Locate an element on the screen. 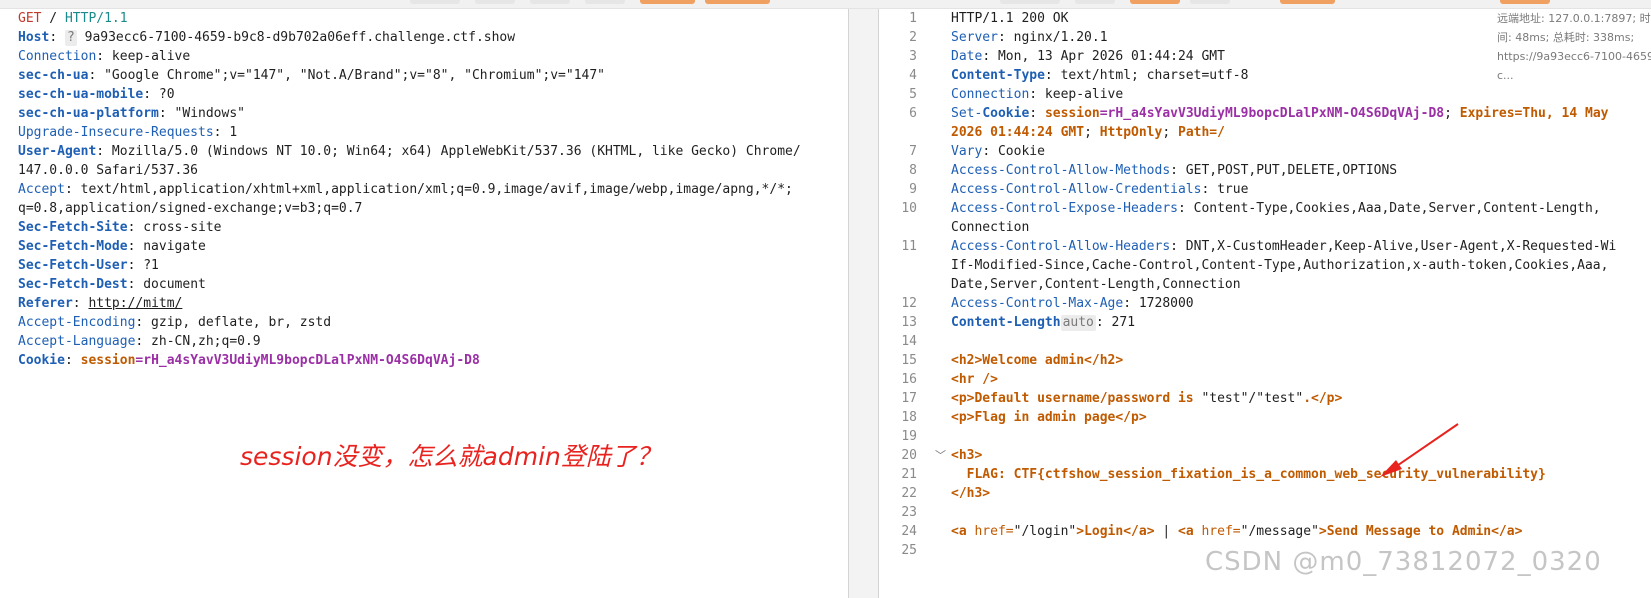 Image resolution: width=1651 pixels, height=598 pixels. annotation-arrow-icon is located at coordinates (1419, 450).